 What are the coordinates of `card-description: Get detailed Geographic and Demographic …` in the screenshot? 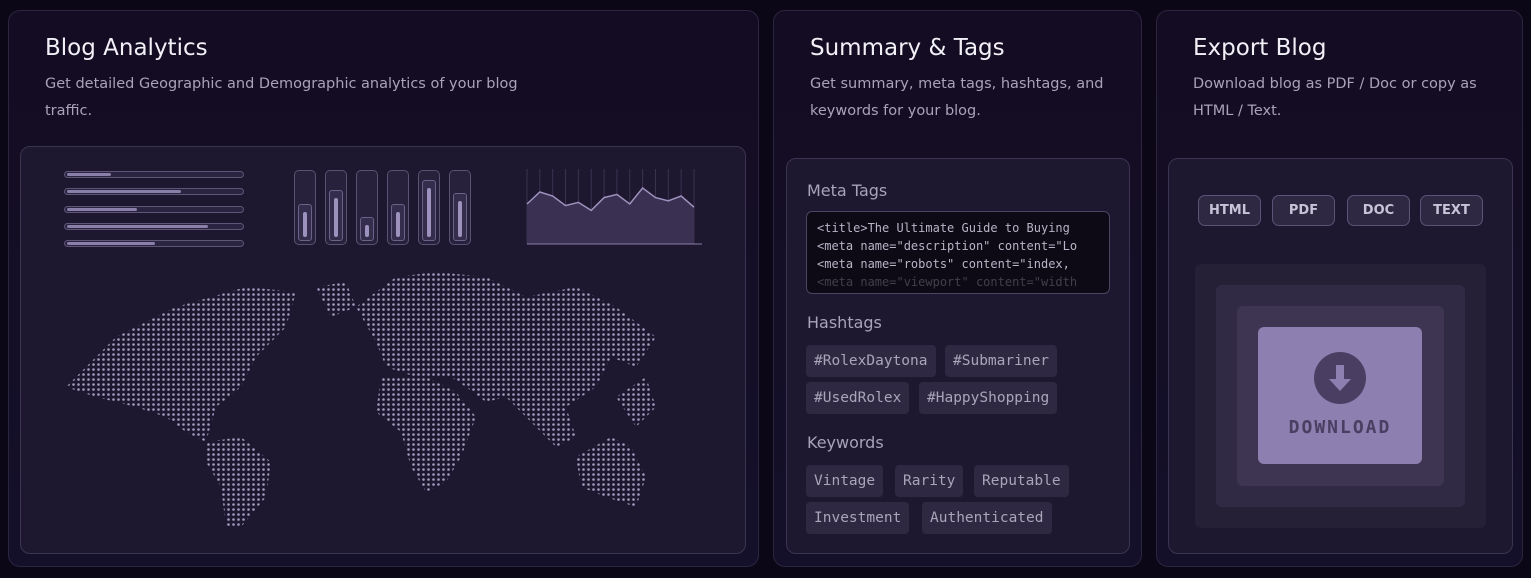 It's located at (281, 97).